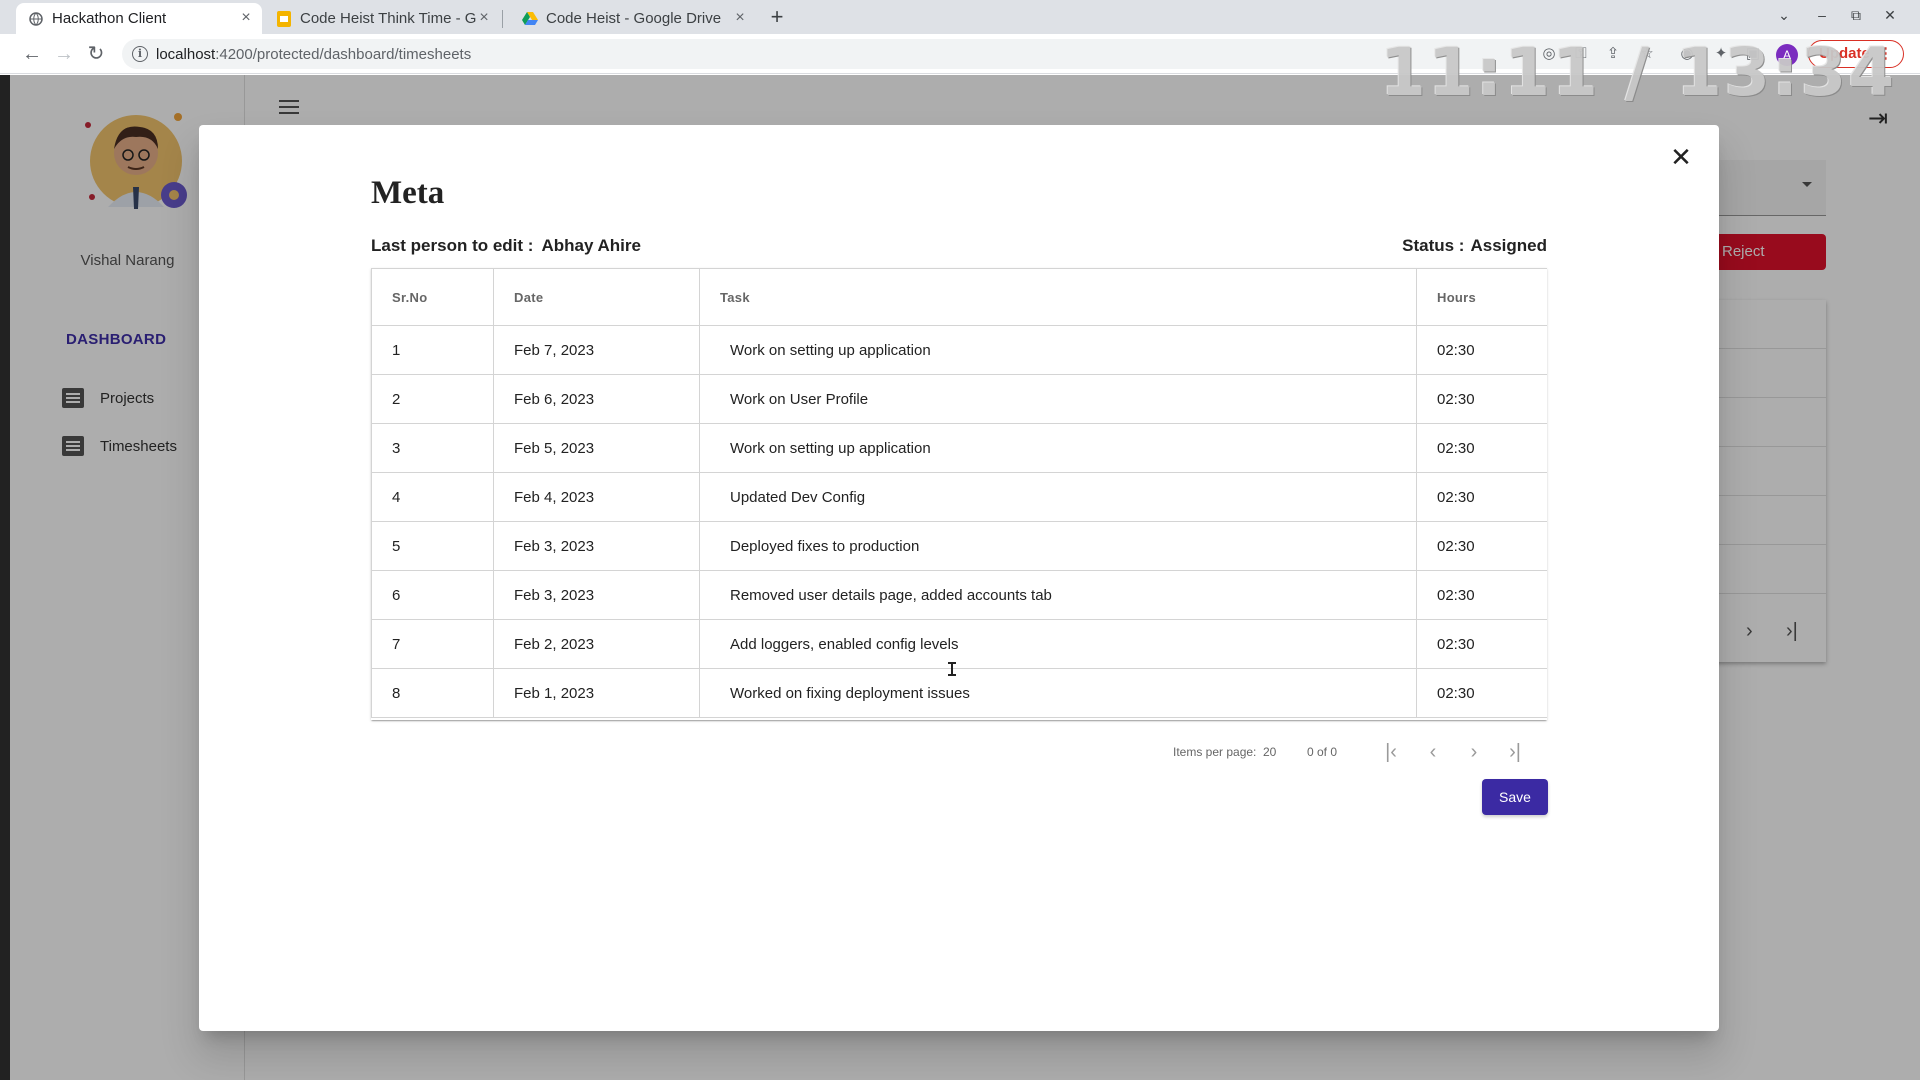 This screenshot has width=1920, height=1080. I want to click on close-icon: ✕, so click(1681, 157).